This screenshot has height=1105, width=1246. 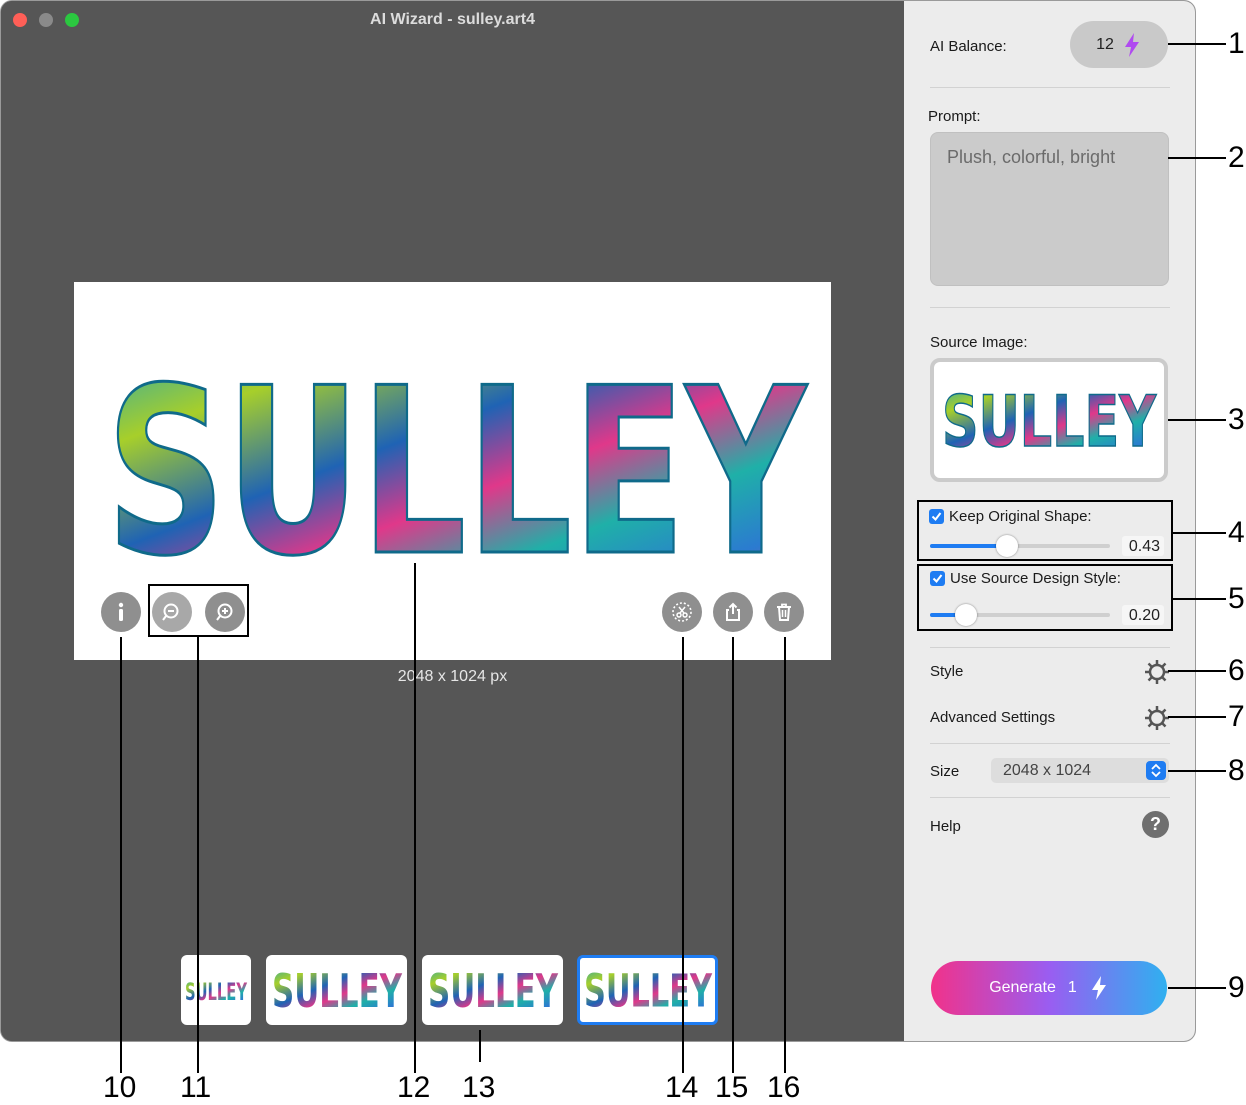 What do you see at coordinates (979, 342) in the screenshot?
I see `source-image-label: Source Image:` at bounding box center [979, 342].